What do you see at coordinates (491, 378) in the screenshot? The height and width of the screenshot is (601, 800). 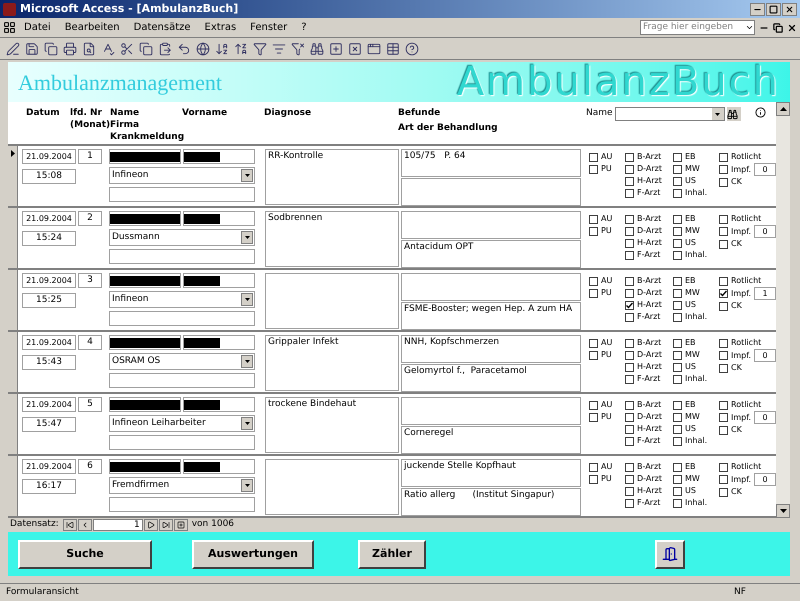 I see `treatment-field: Gelomyrtol f., Paracetamol` at bounding box center [491, 378].